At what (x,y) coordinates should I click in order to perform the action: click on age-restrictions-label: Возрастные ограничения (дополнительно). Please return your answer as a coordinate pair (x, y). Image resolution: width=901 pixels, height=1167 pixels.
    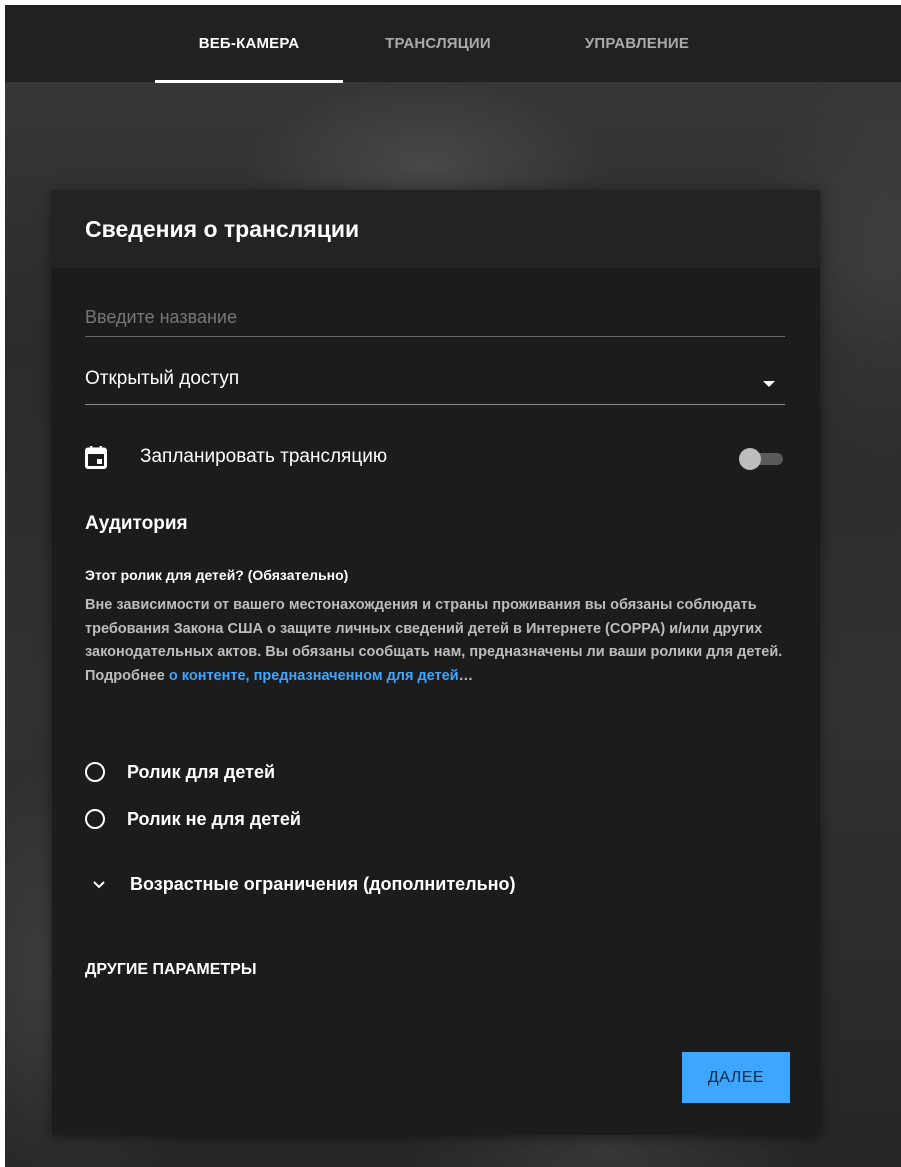
    Looking at the image, I should click on (323, 884).